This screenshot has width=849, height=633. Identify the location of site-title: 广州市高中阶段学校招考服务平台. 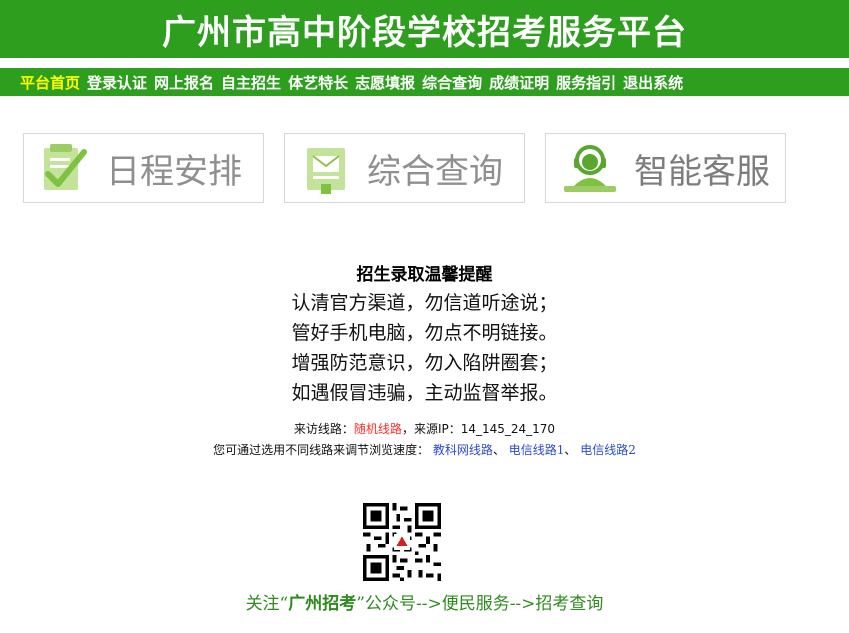
(424, 32).